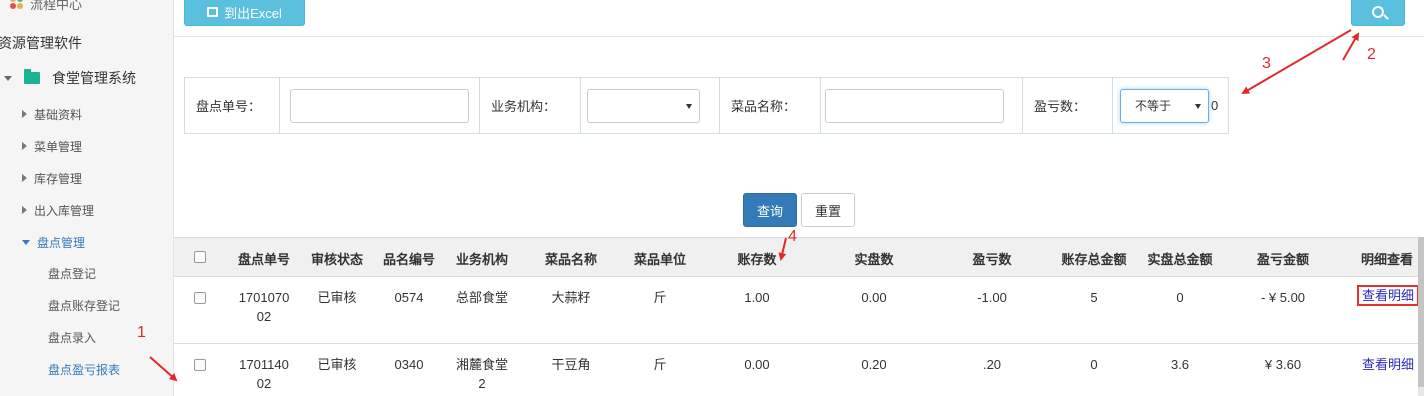 The height and width of the screenshot is (396, 1424). I want to click on table-header-cell: 实盘数, so click(874, 259).